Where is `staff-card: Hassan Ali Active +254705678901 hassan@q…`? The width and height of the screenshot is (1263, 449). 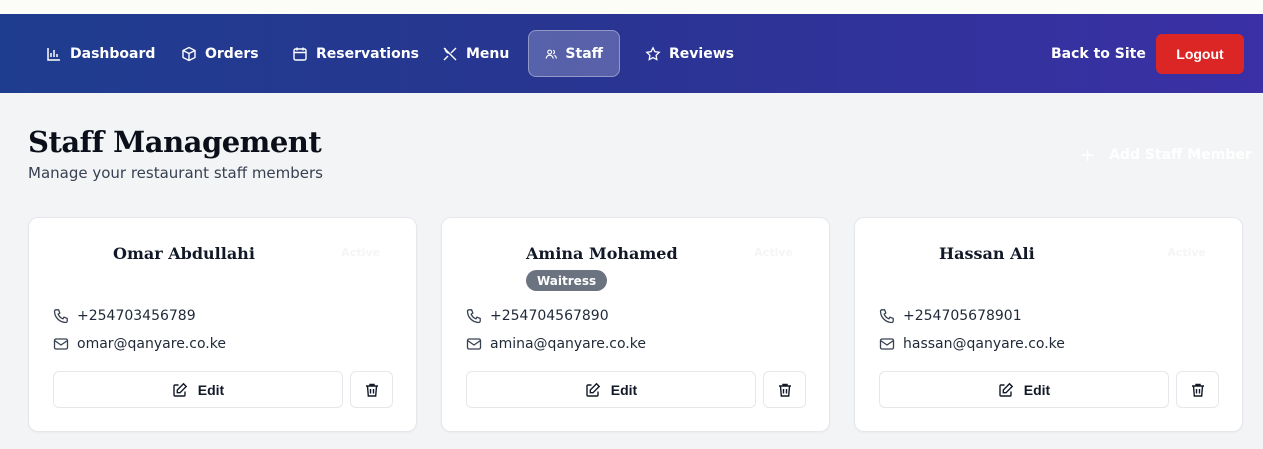
staff-card: Hassan Ali Active +254705678901 hassan@q… is located at coordinates (1048, 324).